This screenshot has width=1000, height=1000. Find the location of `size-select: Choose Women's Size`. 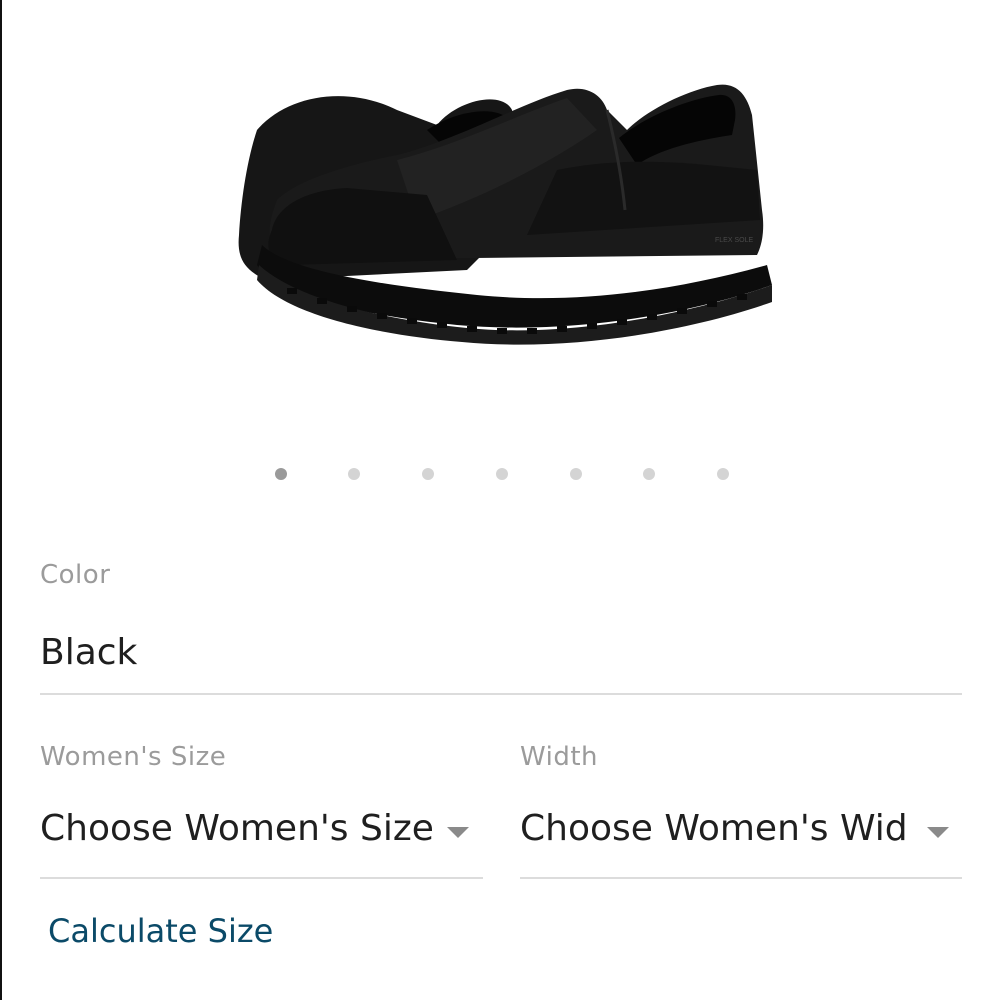

size-select: Choose Women's Size is located at coordinates (261, 832).